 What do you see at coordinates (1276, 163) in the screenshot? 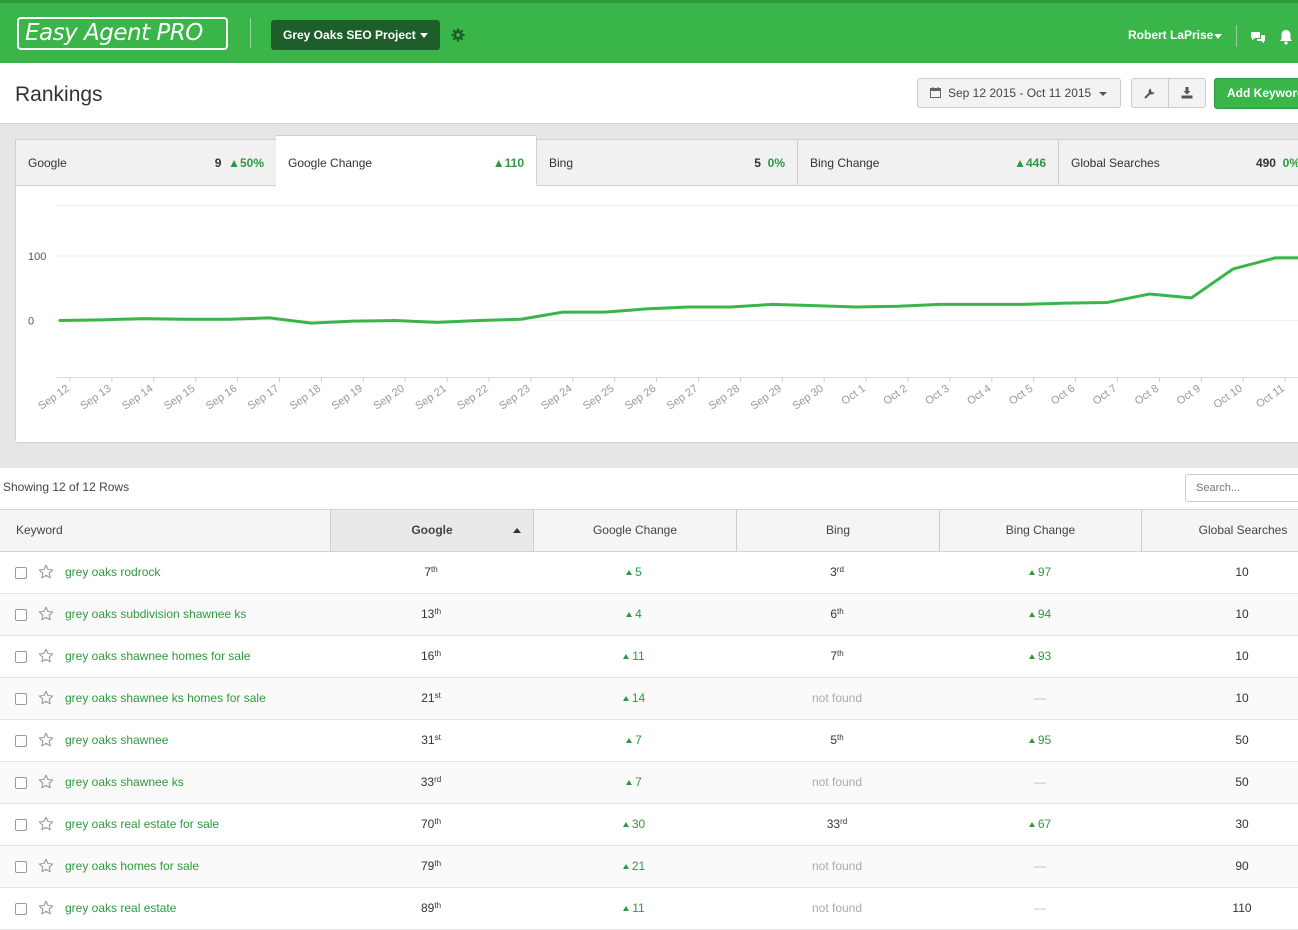
I see `tab-value: 490 0%` at bounding box center [1276, 163].